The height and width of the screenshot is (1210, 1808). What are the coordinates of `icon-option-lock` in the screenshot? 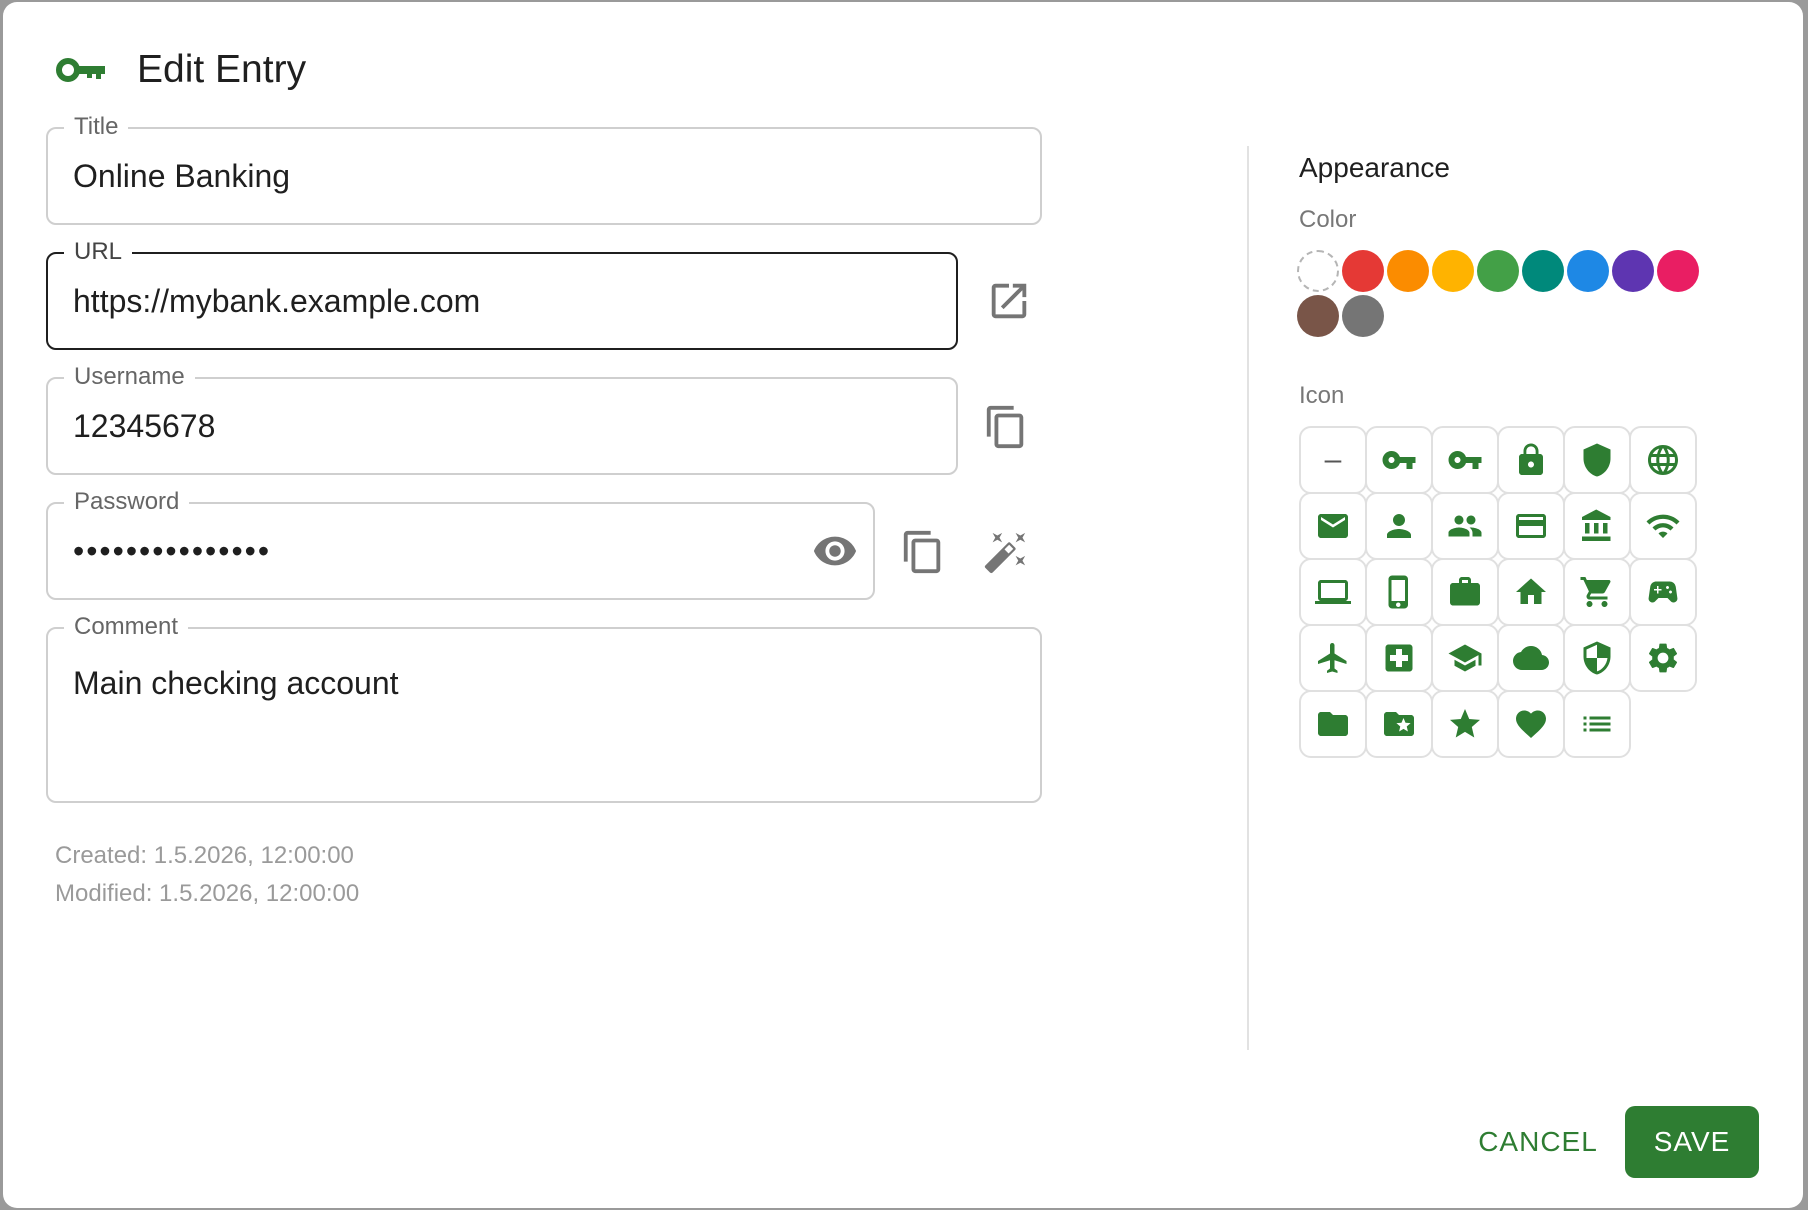 It's located at (1531, 460).